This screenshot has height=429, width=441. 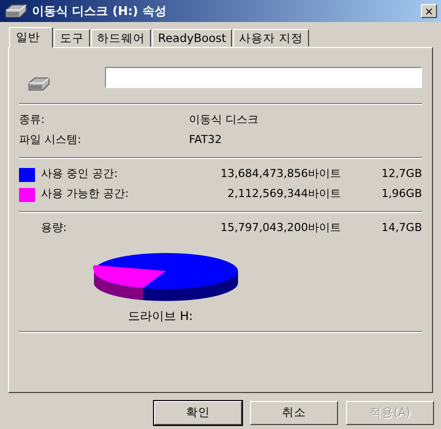 I want to click on byte-count: 15,797,043,200바이트, so click(x=280, y=228).